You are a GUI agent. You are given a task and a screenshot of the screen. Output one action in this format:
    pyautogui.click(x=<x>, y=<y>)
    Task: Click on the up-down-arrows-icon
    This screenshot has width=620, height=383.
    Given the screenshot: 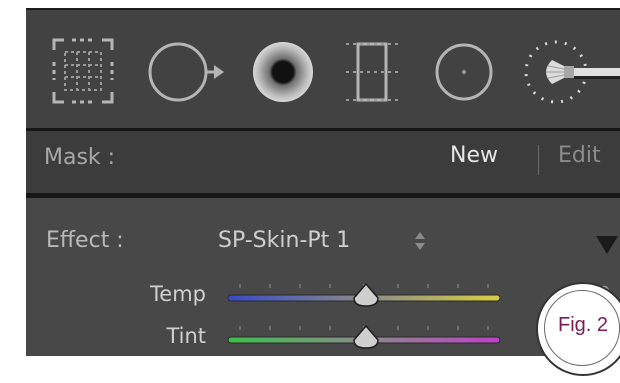 What is the action you would take?
    pyautogui.click(x=420, y=241)
    